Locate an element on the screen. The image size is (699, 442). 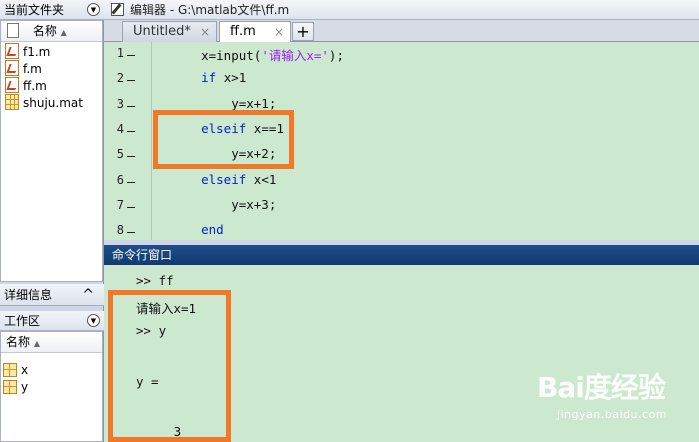
code-text: x>1 is located at coordinates (231, 78).